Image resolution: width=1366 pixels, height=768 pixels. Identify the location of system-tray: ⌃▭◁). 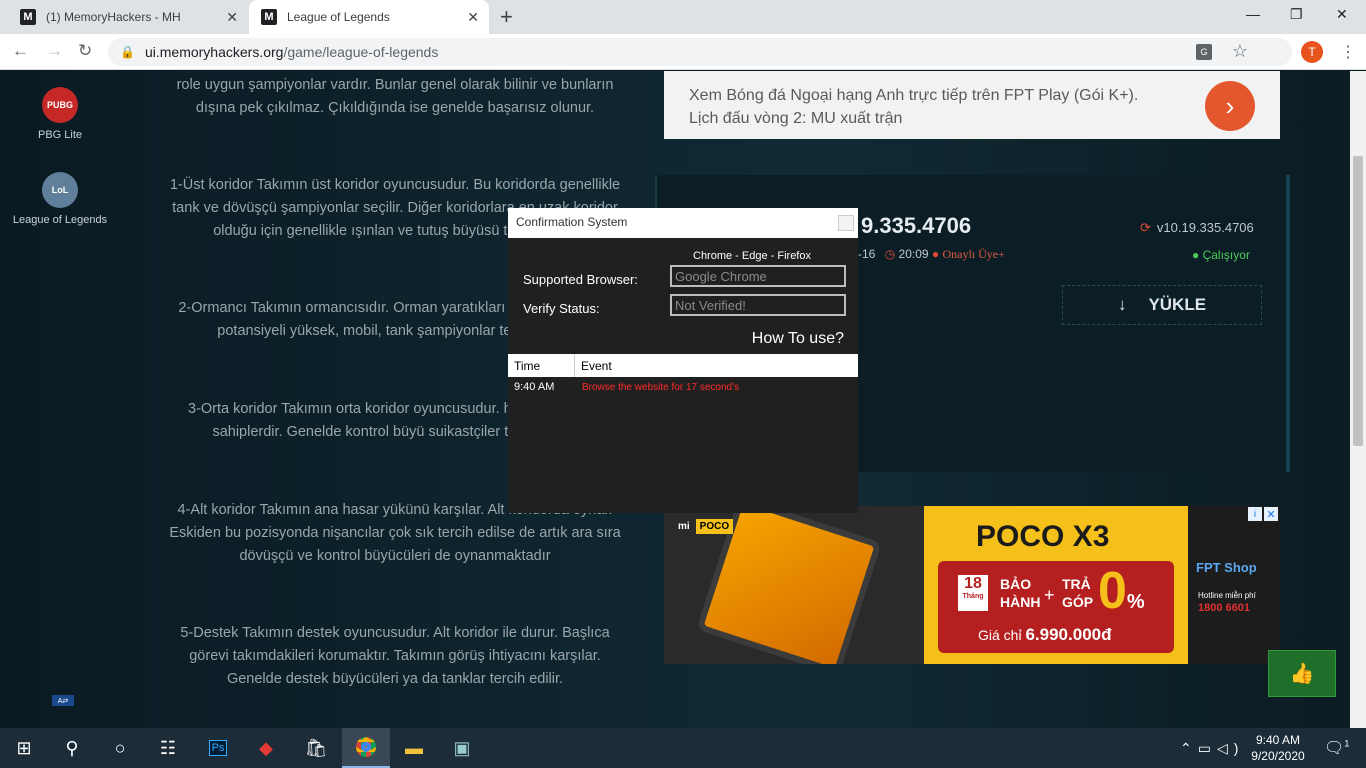
(1212, 748).